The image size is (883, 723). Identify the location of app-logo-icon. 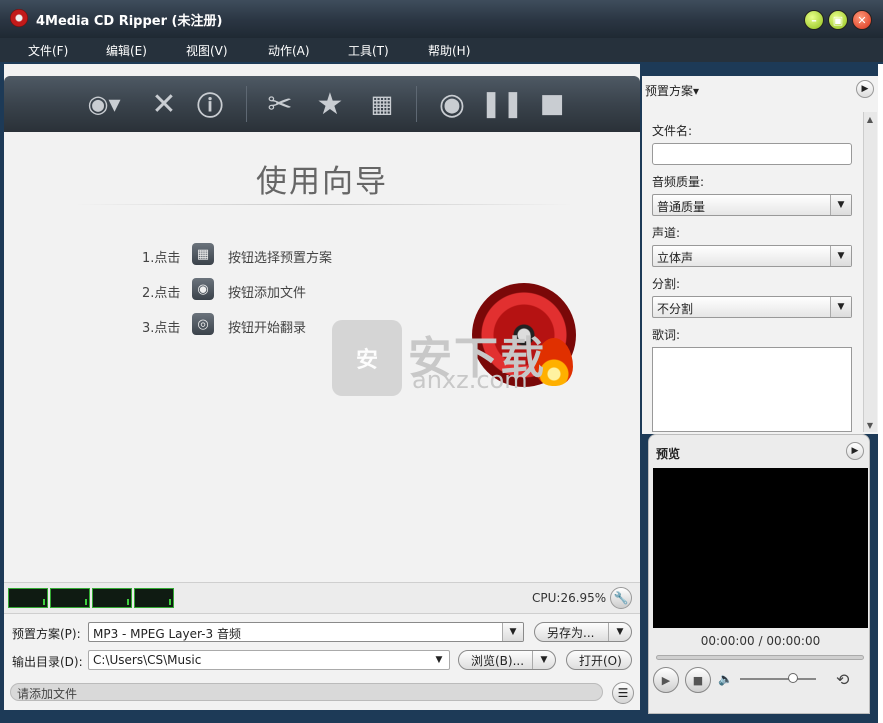
(19, 18).